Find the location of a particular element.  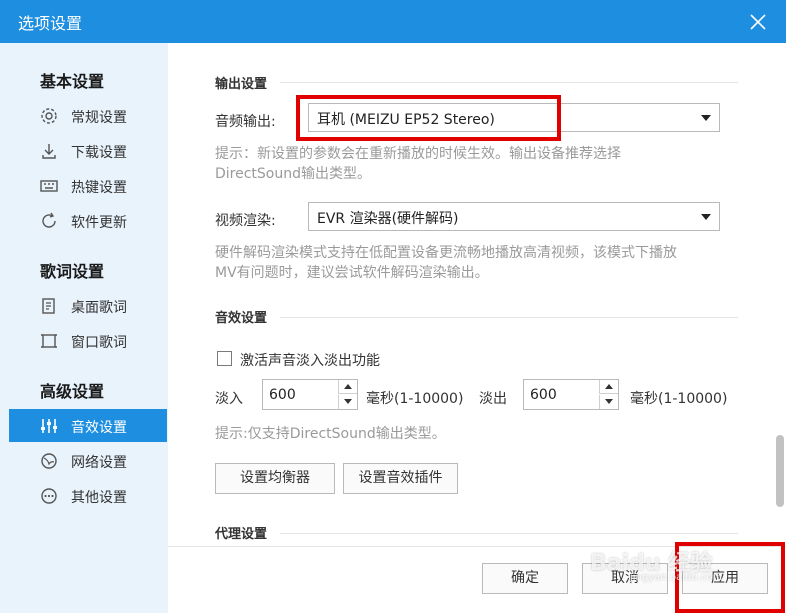

hint-line: 提示：新设置的参数会在重新播放的时候生效。输出设备推荐选择 is located at coordinates (418, 154).